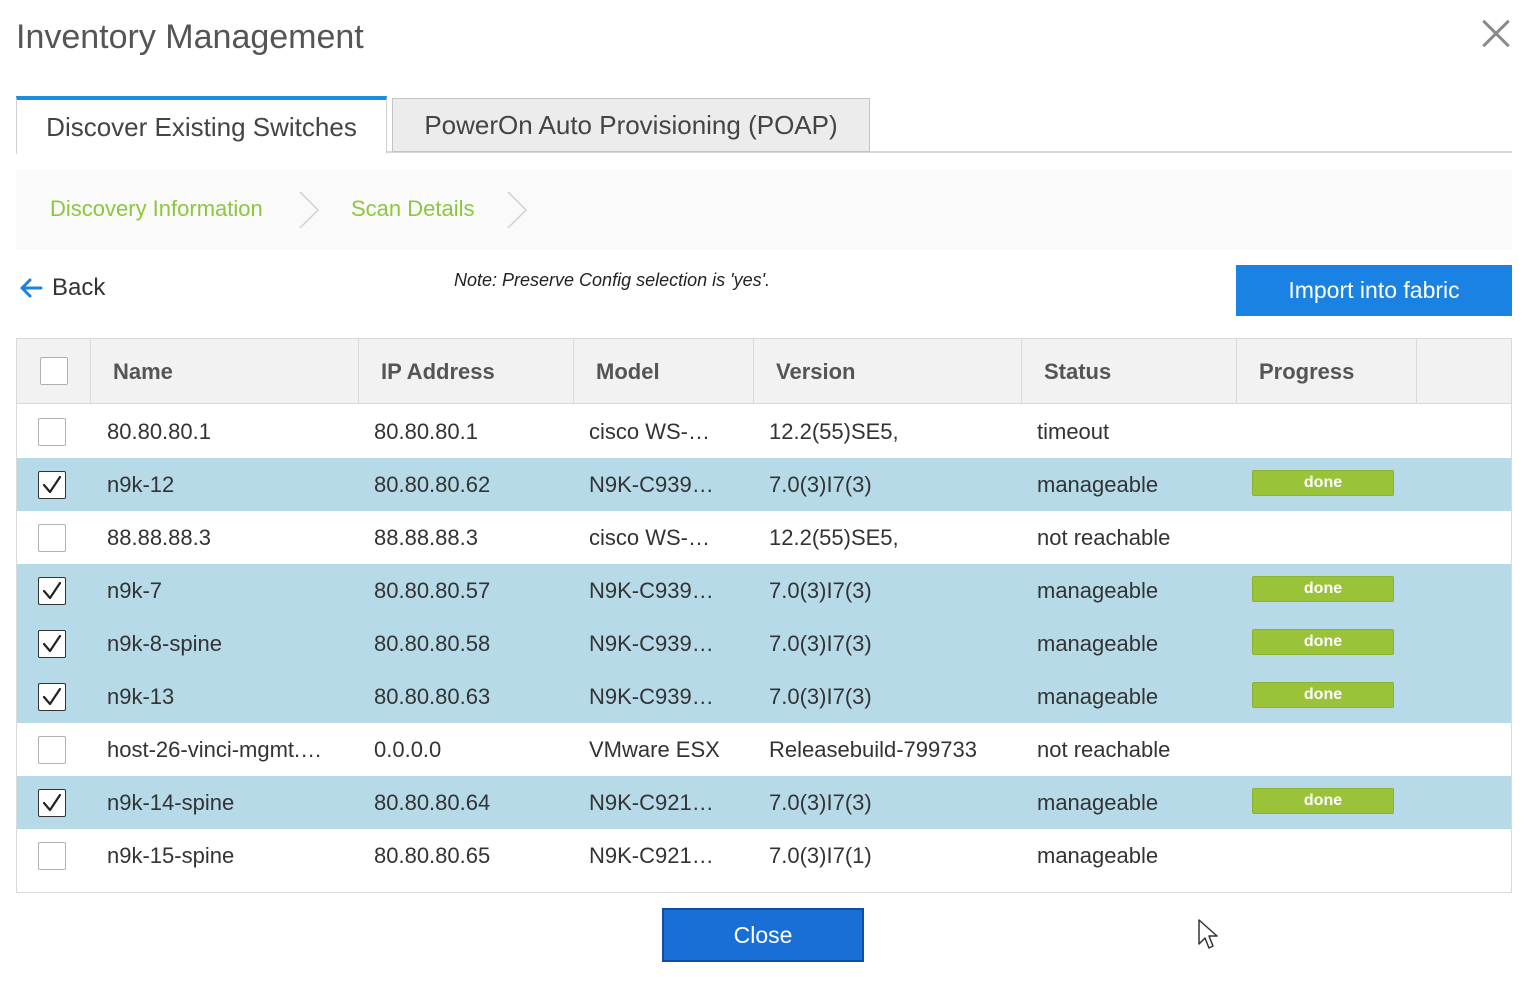  What do you see at coordinates (1129, 371) in the screenshot?
I see `header-status: Status` at bounding box center [1129, 371].